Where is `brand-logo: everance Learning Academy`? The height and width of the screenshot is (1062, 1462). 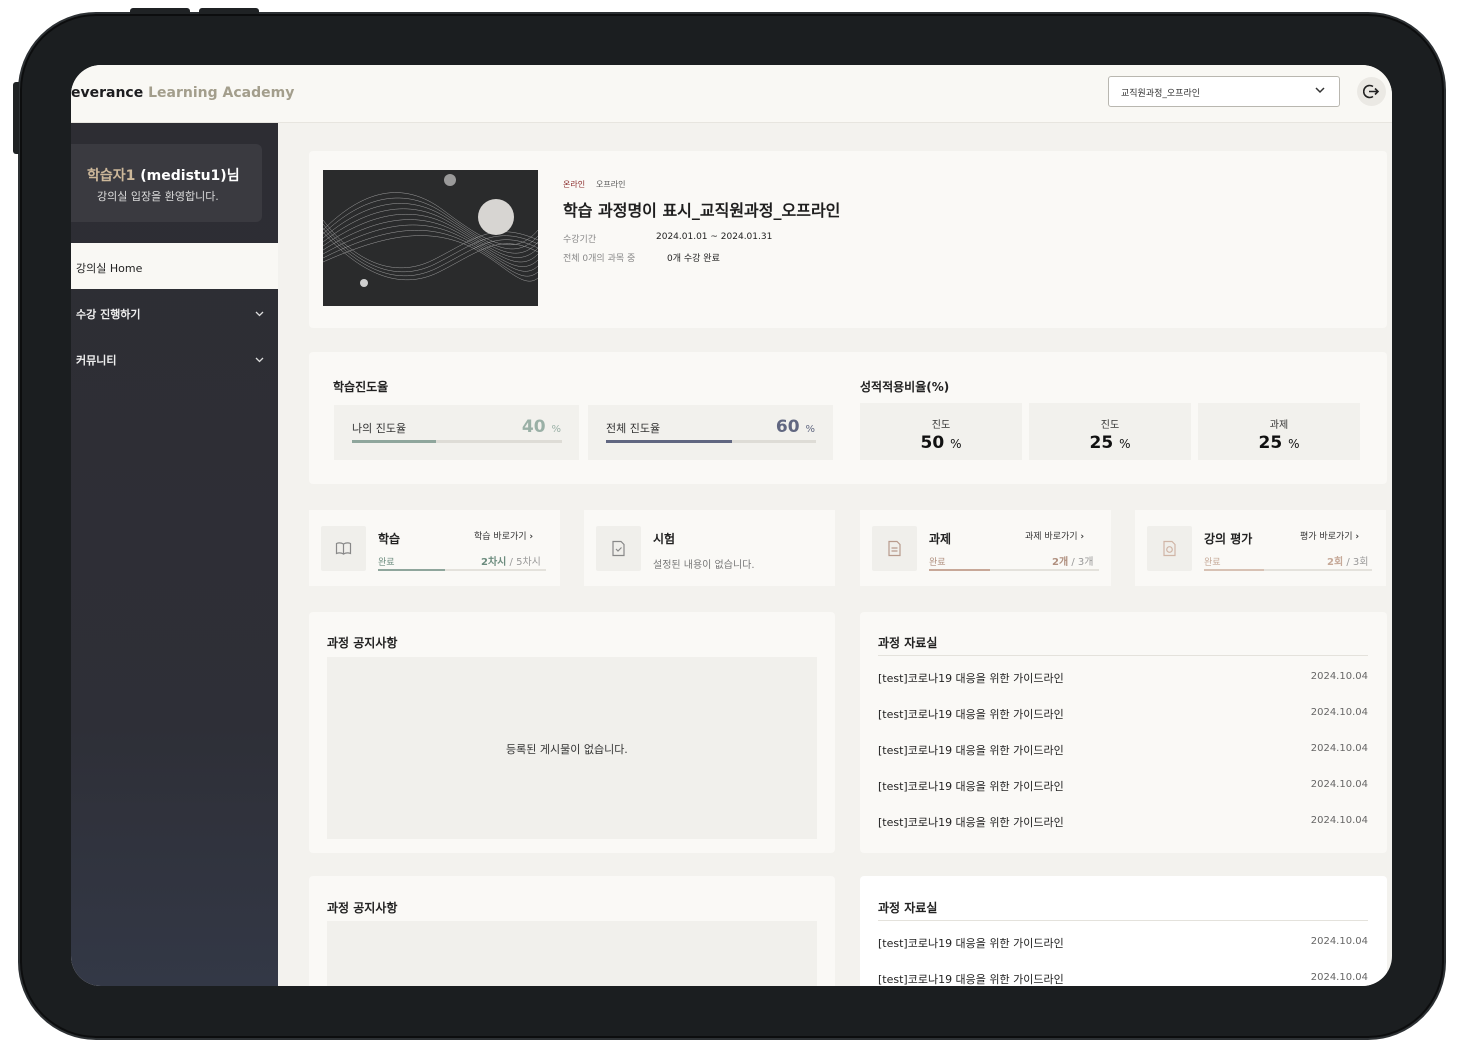
brand-logo: everance Learning Academy is located at coordinates (182, 93).